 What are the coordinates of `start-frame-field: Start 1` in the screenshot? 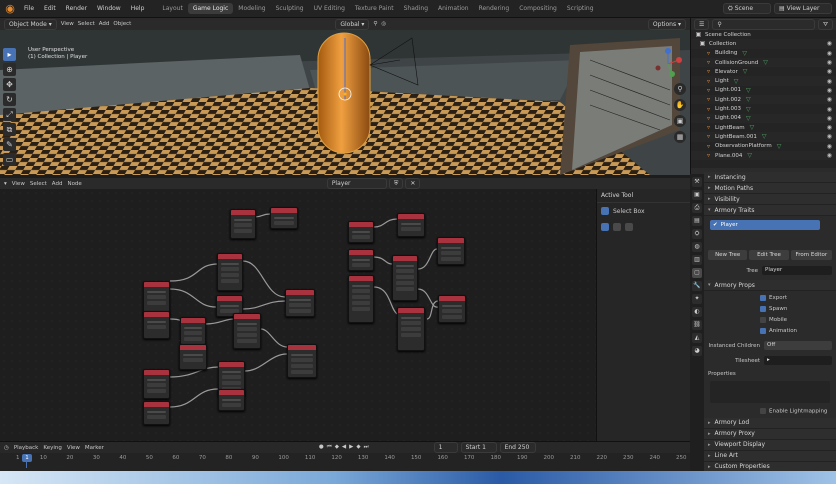 It's located at (478, 447).